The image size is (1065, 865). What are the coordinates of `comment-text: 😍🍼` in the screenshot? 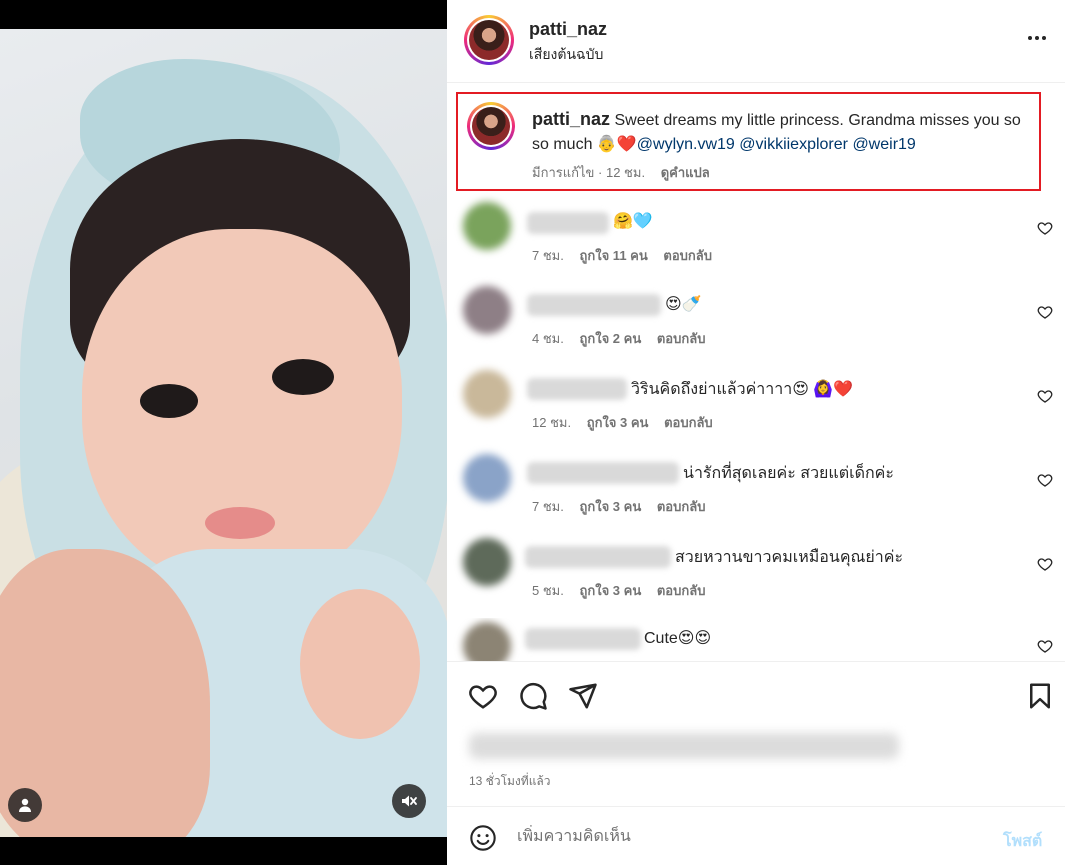 It's located at (683, 304).